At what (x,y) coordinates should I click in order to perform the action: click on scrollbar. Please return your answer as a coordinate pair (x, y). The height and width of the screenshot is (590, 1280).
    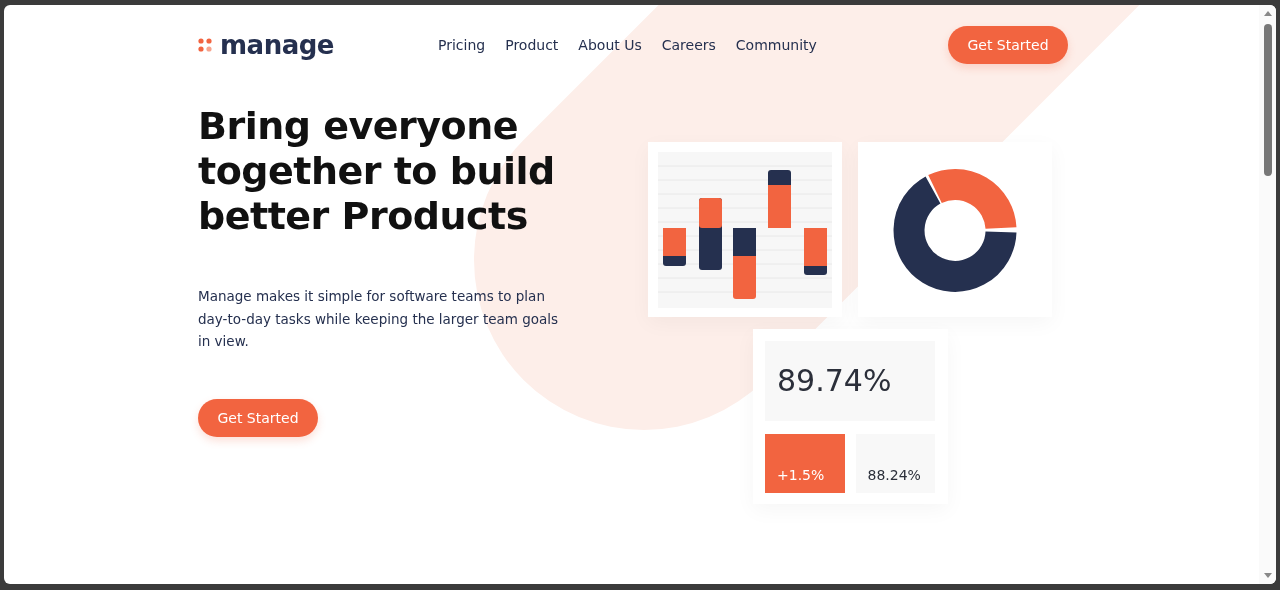
    Looking at the image, I should click on (1267, 294).